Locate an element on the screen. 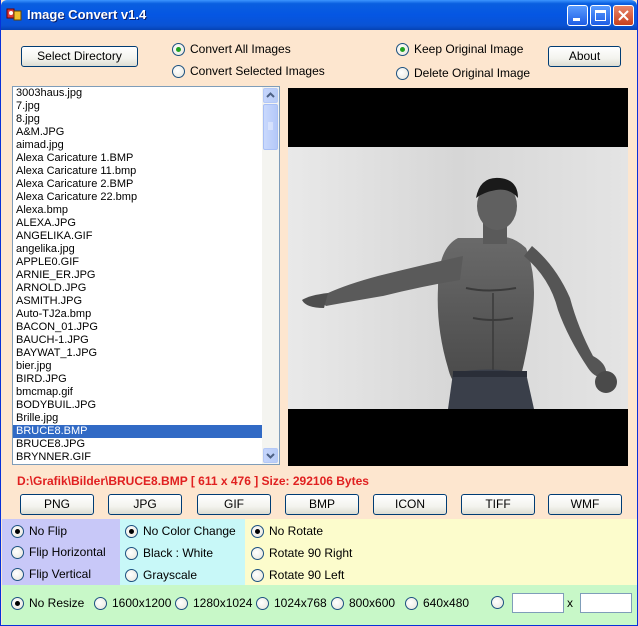 The height and width of the screenshot is (626, 638). no-flip-radio: No Flip is located at coordinates (39, 531).